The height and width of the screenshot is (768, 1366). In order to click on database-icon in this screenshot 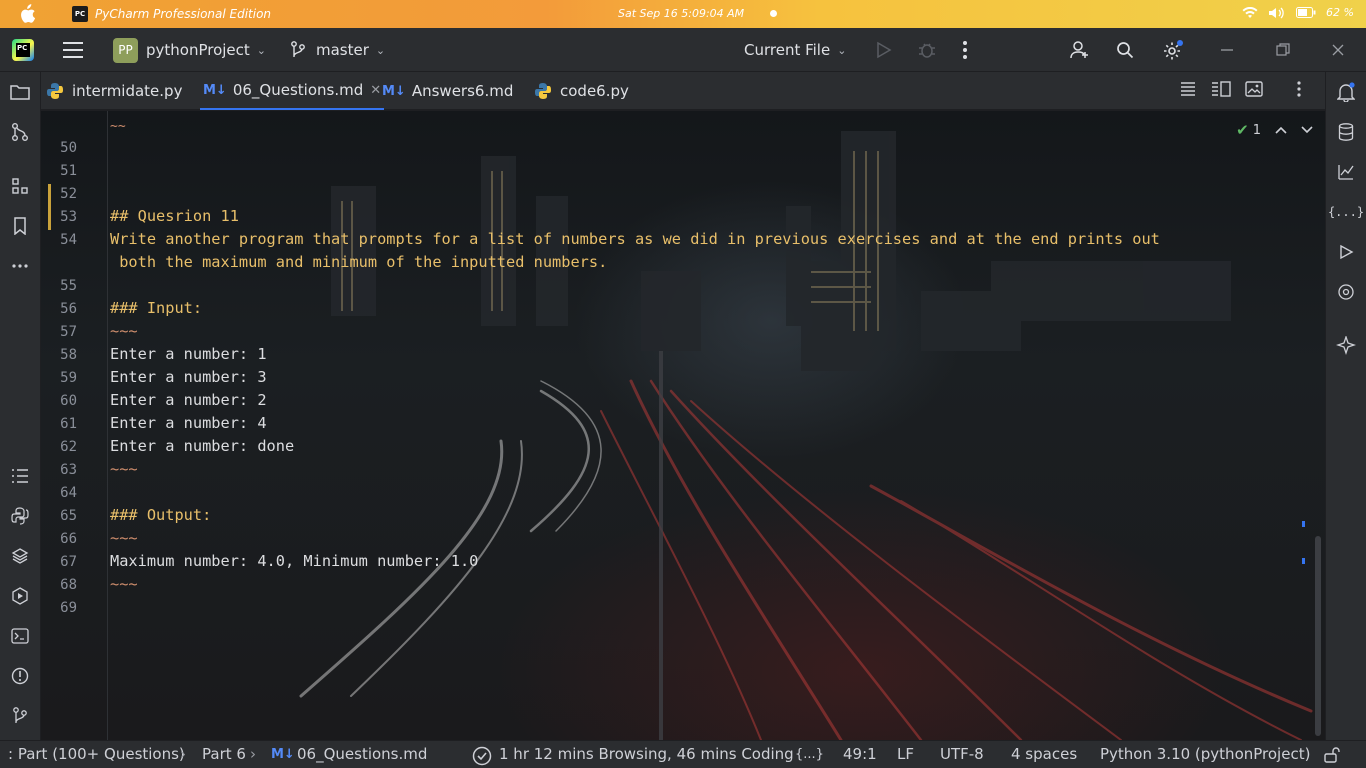, I will do `click(1346, 132)`.